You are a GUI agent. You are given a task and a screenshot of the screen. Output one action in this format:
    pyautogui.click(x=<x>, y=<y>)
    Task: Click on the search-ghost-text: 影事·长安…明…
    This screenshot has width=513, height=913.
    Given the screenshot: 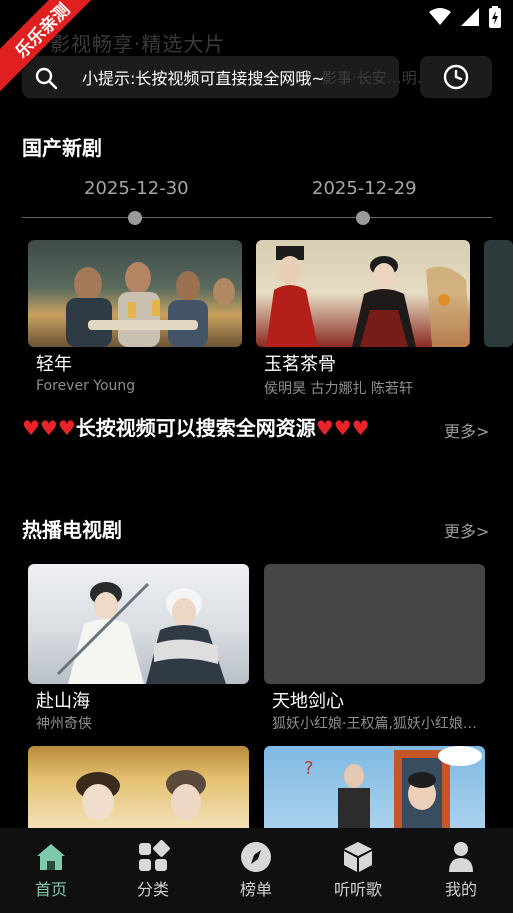 What is the action you would take?
    pyautogui.click(x=377, y=77)
    